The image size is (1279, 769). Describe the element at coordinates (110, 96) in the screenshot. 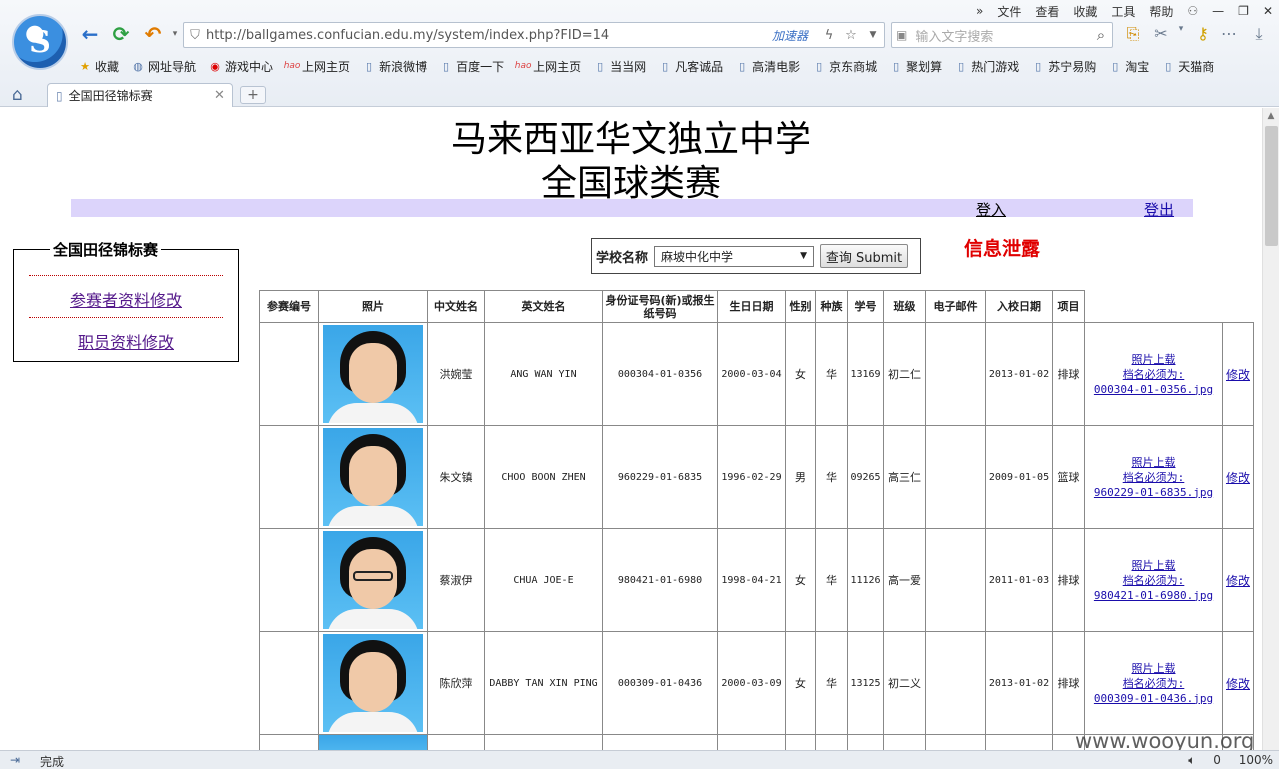

I see `tab-label: 全国田径锦标赛` at that location.